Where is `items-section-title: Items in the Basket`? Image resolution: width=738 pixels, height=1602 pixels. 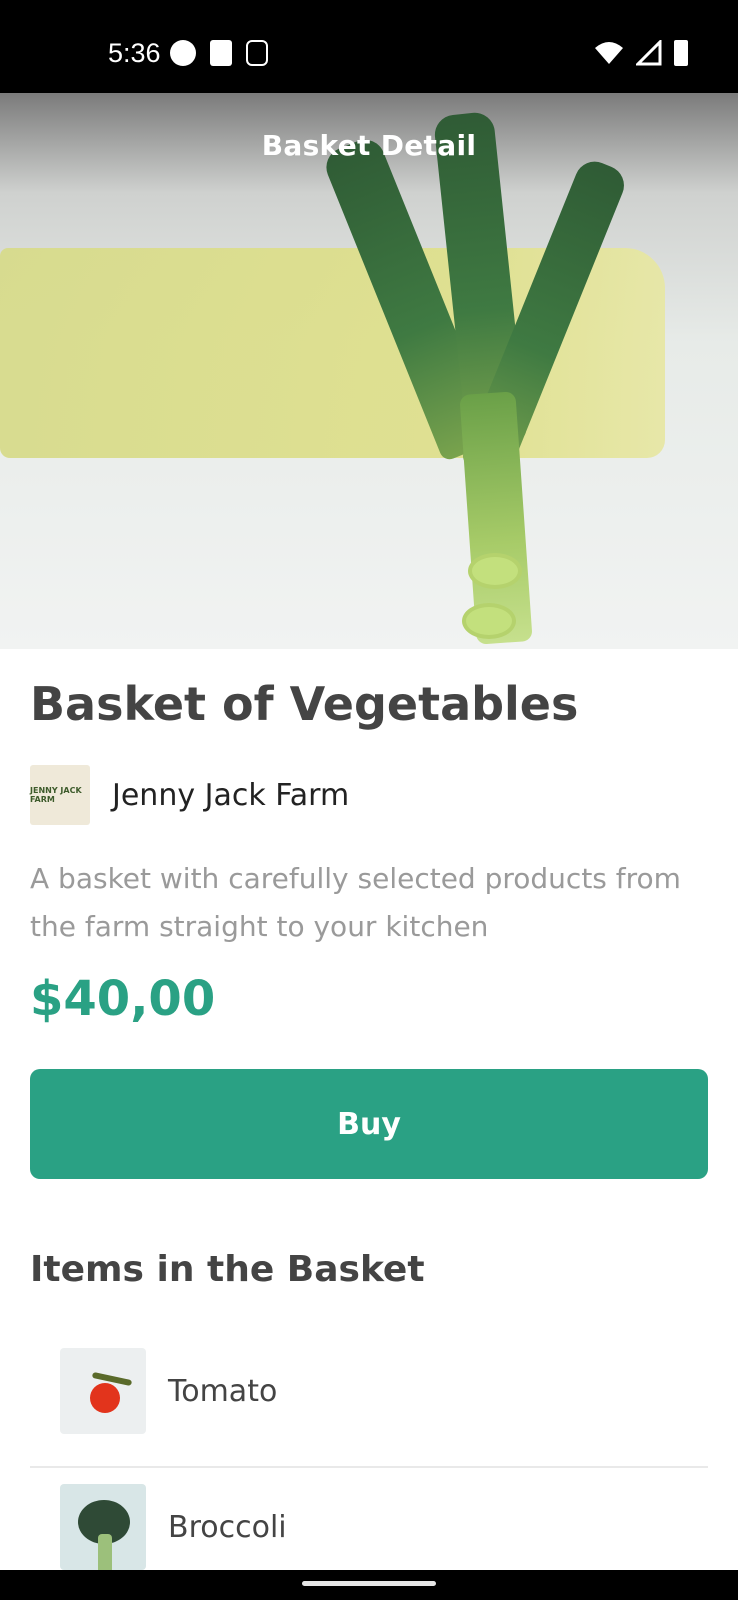
items-section-title: Items in the Basket is located at coordinates (227, 1269).